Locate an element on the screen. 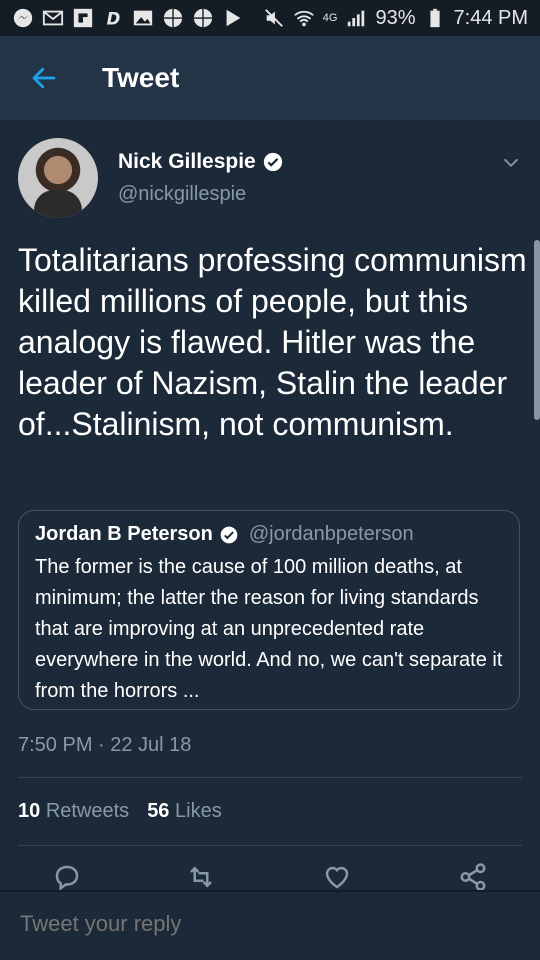  quoted-author-name: Jordan B Peterson is located at coordinates (124, 534).